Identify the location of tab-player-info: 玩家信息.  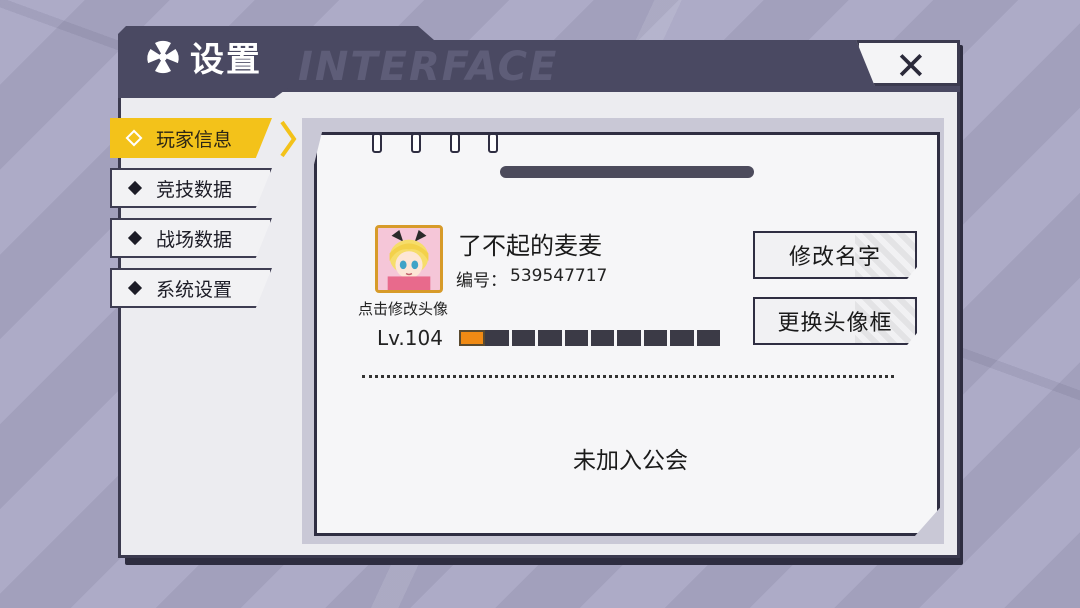
(191, 138).